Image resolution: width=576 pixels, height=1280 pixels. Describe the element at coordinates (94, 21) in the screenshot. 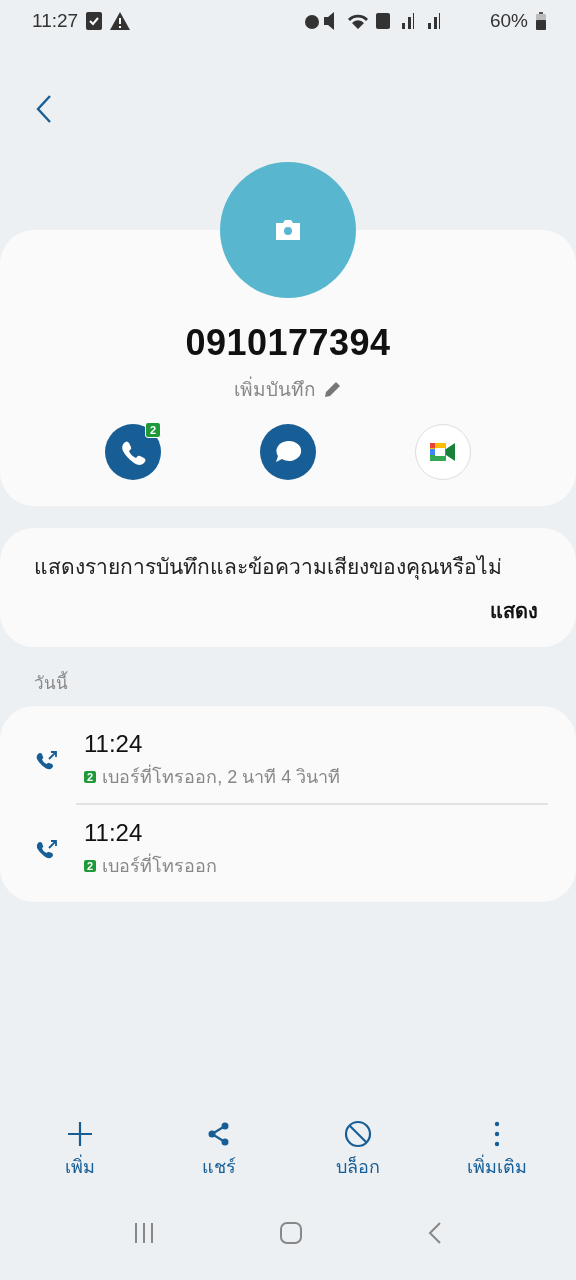

I see `checklist-icon` at that location.